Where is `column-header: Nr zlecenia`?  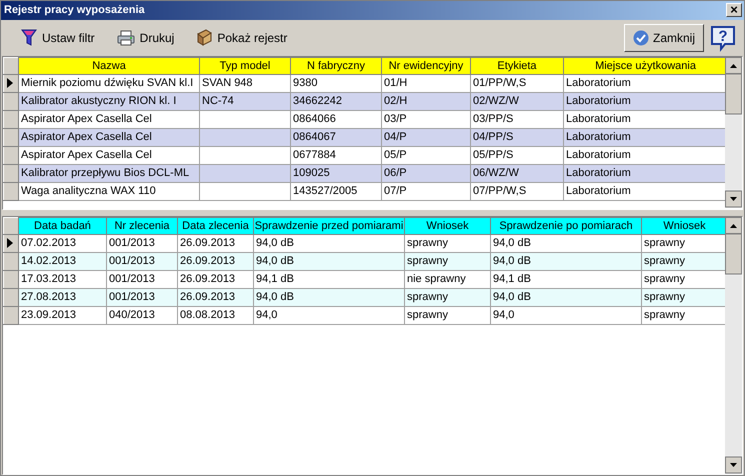 column-header: Nr zlecenia is located at coordinates (142, 225).